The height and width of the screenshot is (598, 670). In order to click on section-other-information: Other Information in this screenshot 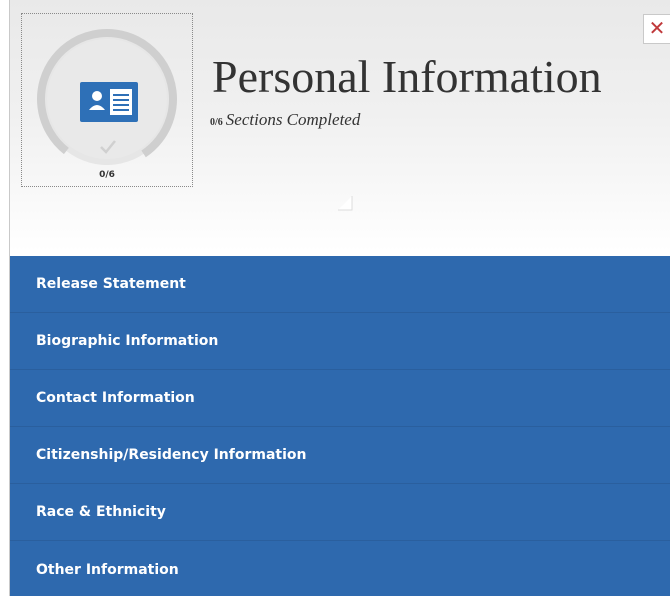, I will do `click(340, 569)`.